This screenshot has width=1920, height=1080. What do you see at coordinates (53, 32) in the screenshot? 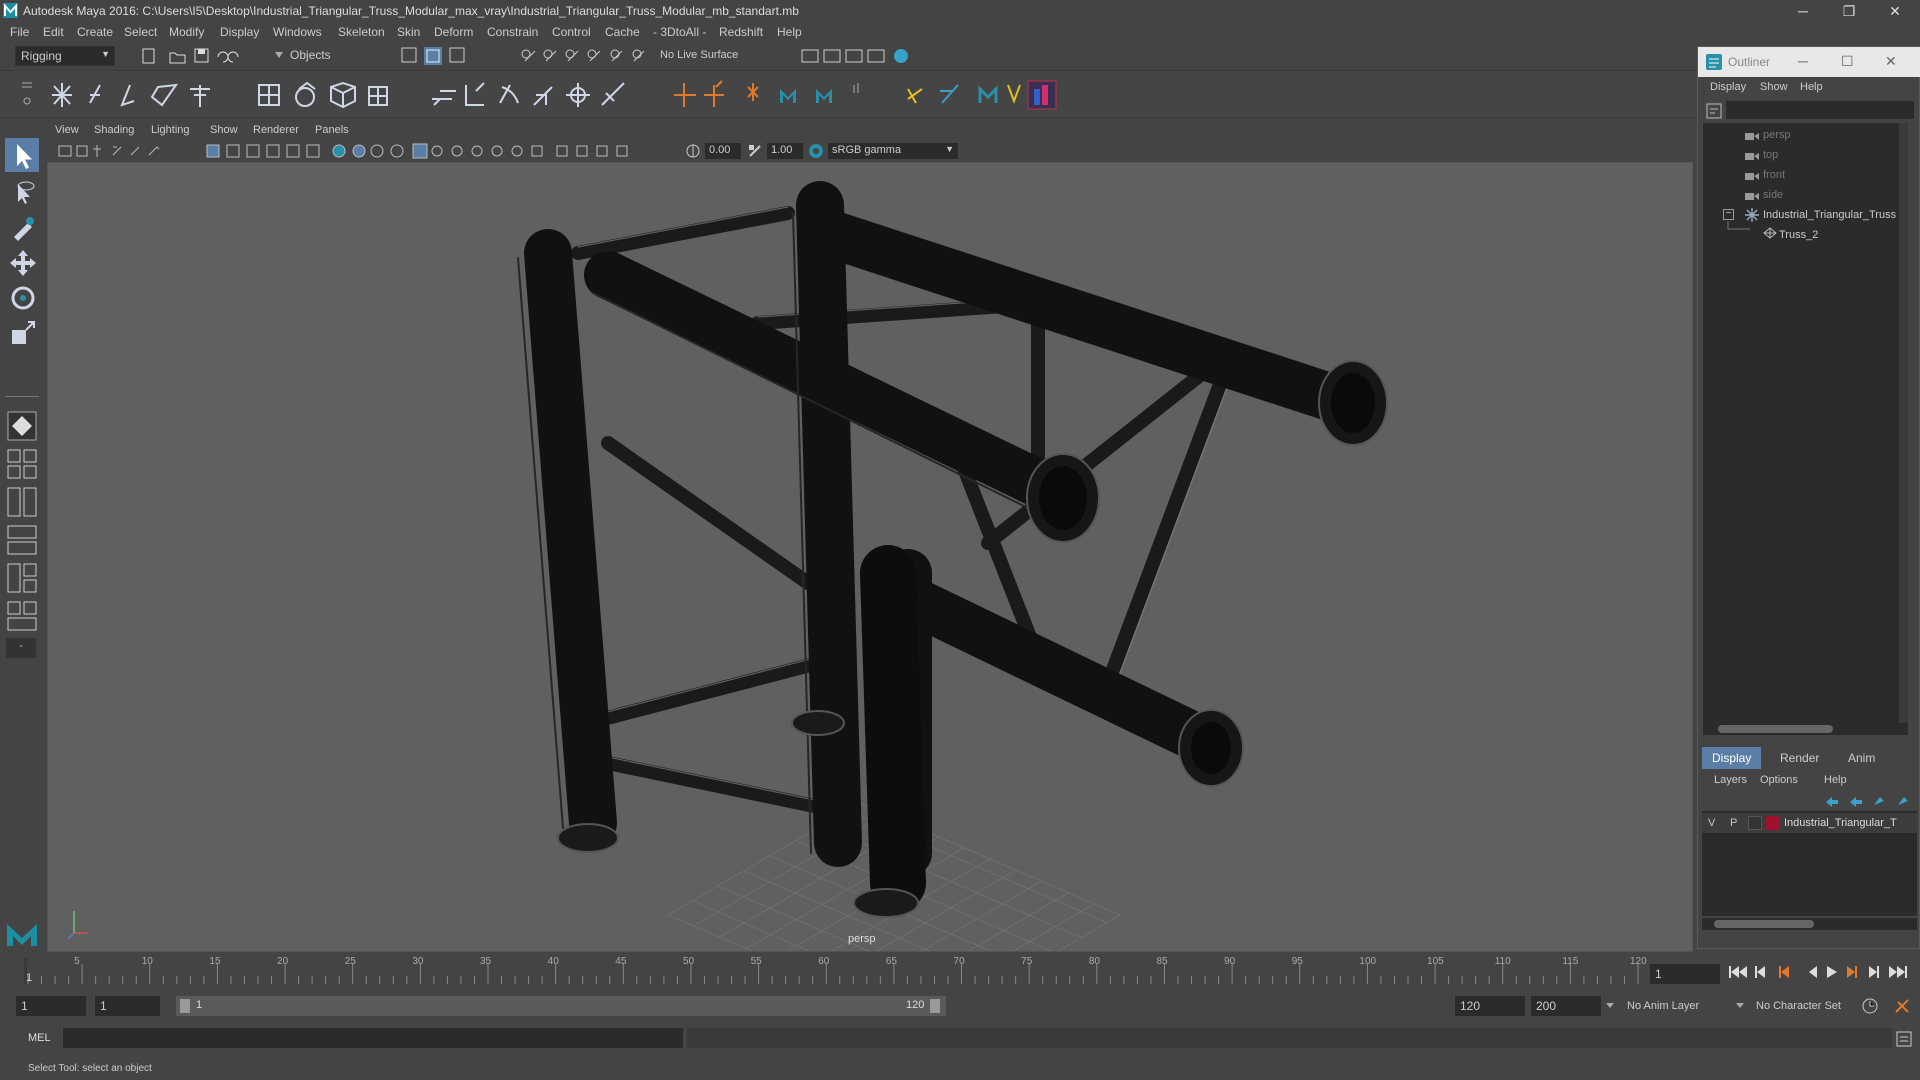
I see `menu-edit: Edit` at bounding box center [53, 32].